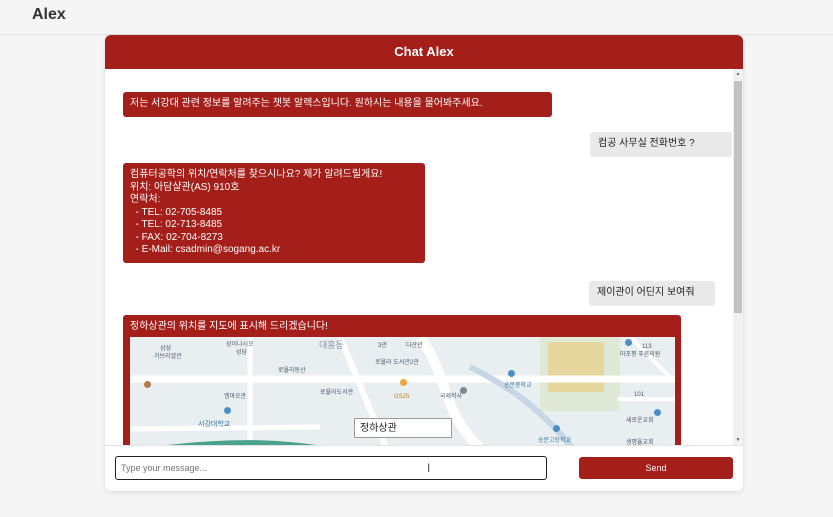  I want to click on message-composer: Send, so click(424, 468).